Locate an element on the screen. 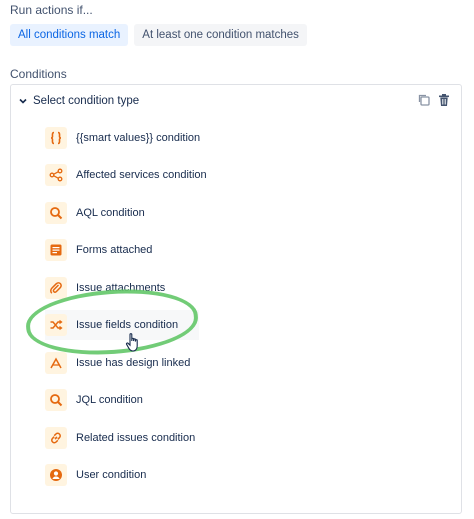 The width and height of the screenshot is (474, 519). link-icon is located at coordinates (56, 438).